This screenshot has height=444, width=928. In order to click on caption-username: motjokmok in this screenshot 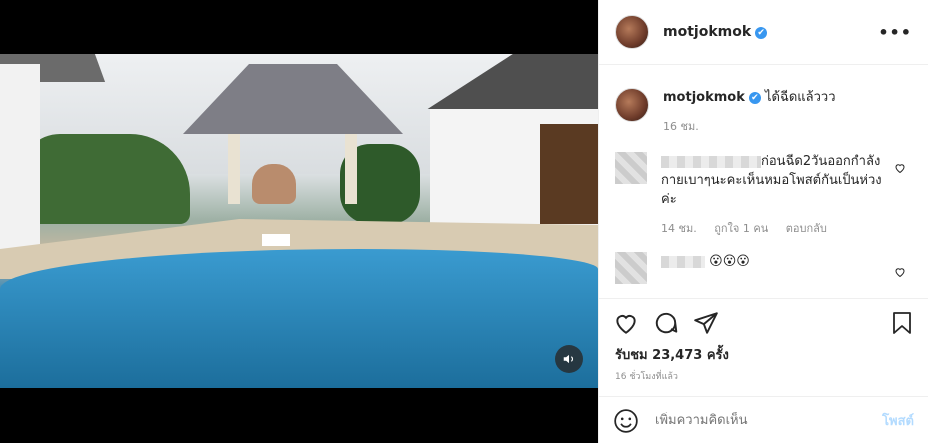, I will do `click(704, 97)`.